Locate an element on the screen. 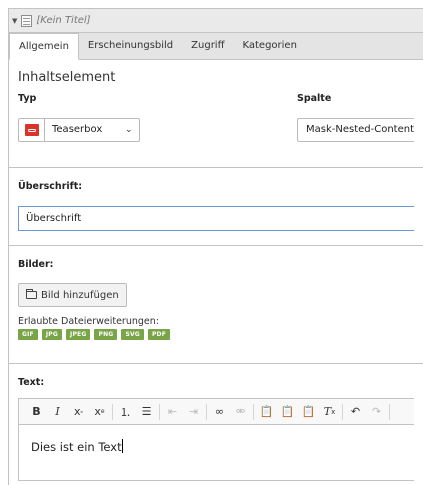 This screenshot has width=423, height=485. paste-icon: 📋 is located at coordinates (266, 412).